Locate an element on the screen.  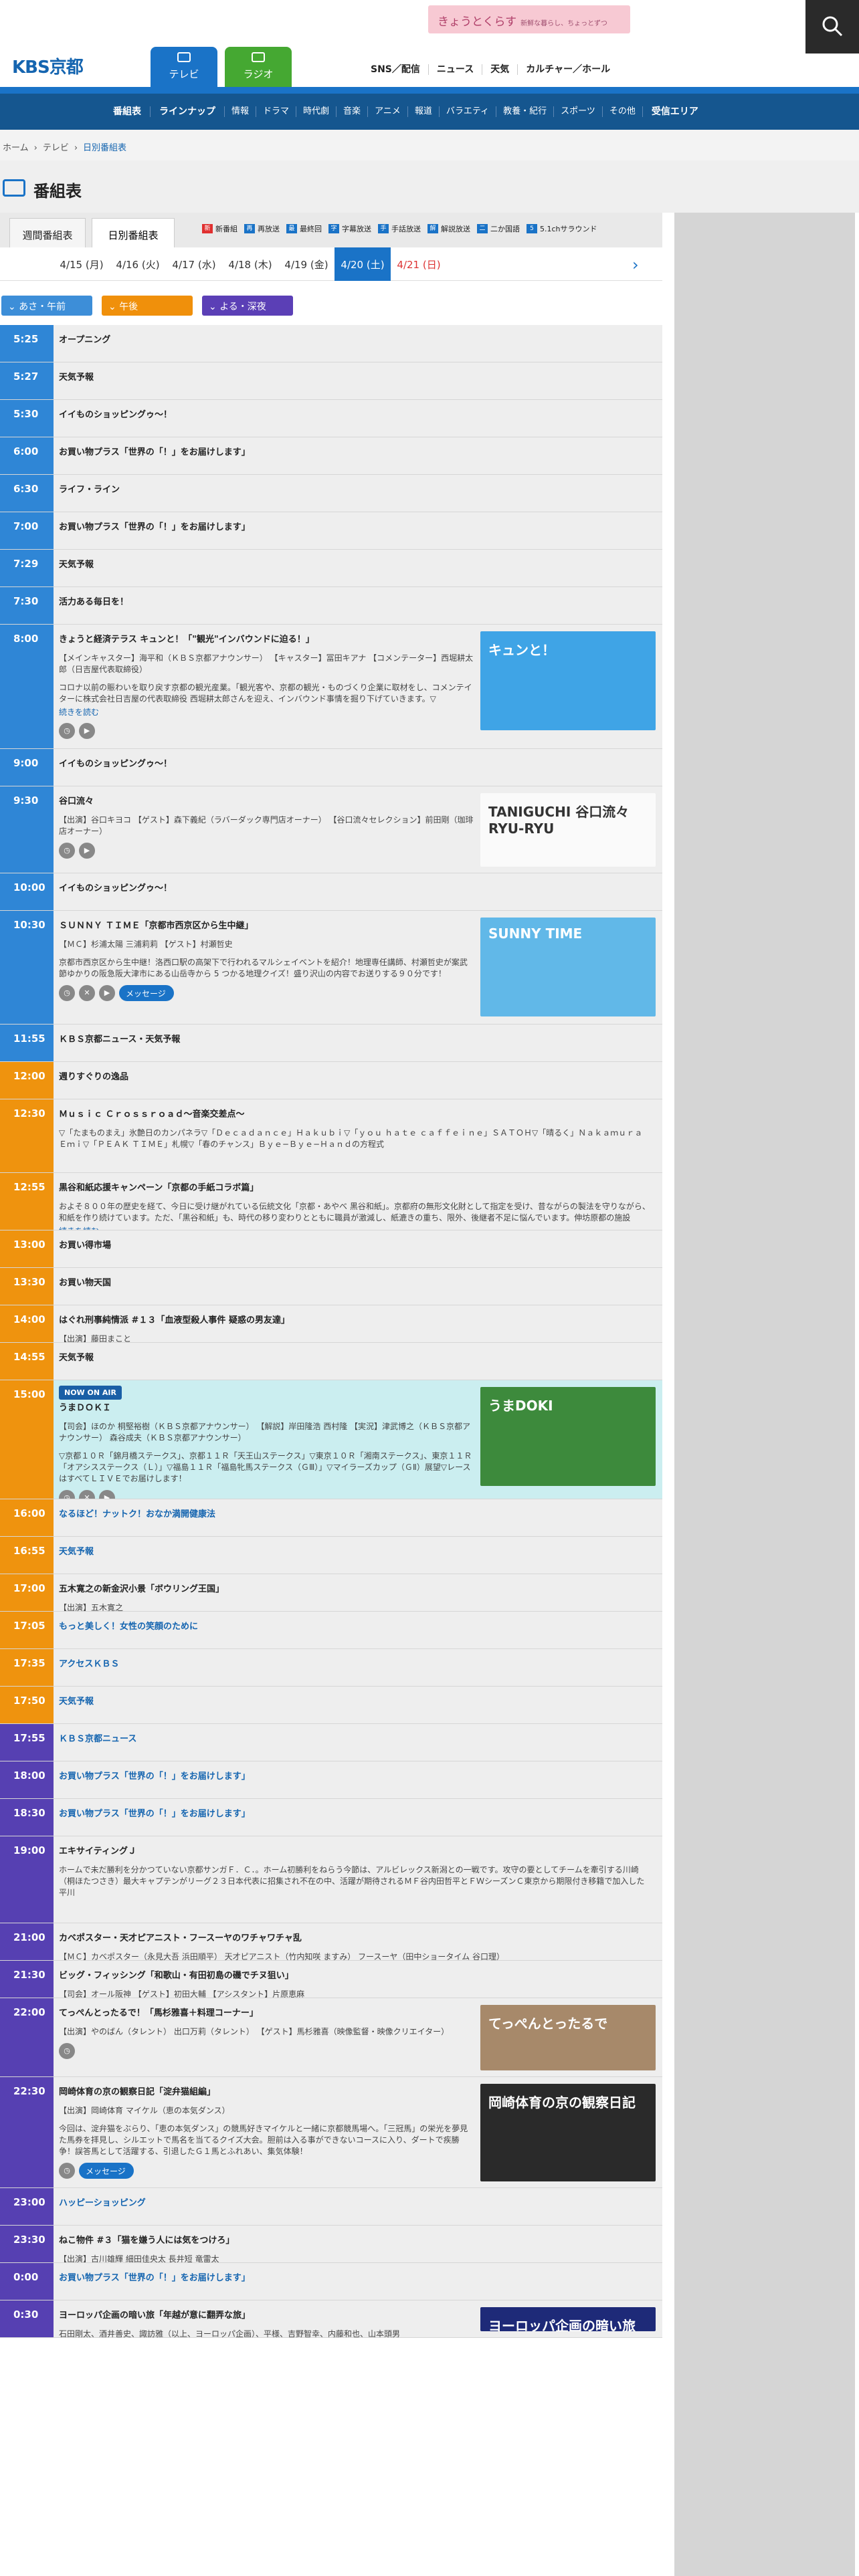
mainnav-item: ドラマ is located at coordinates (277, 112).